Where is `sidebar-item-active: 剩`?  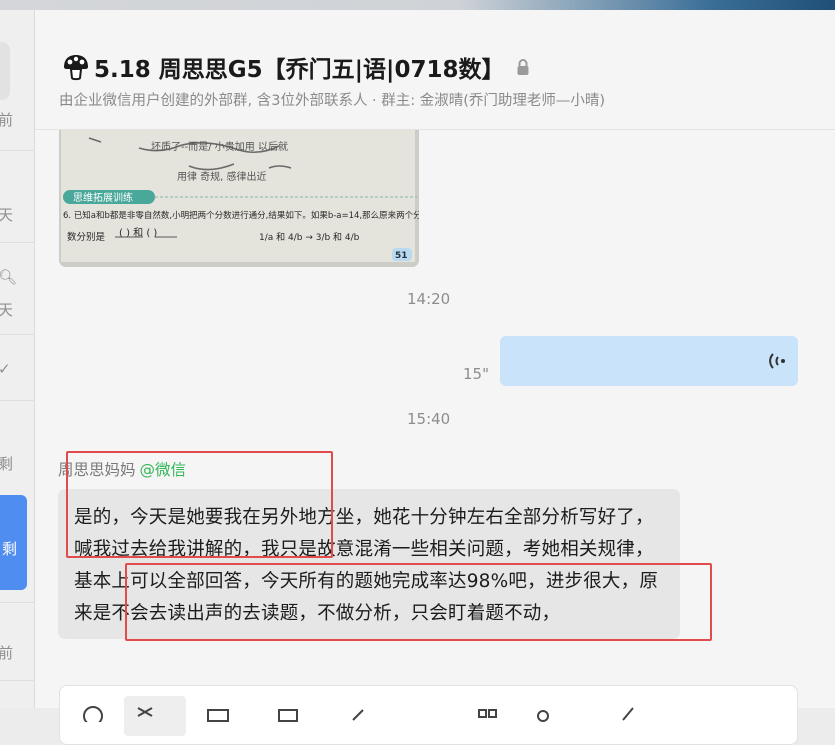 sidebar-item-active: 剩 is located at coordinates (13, 542).